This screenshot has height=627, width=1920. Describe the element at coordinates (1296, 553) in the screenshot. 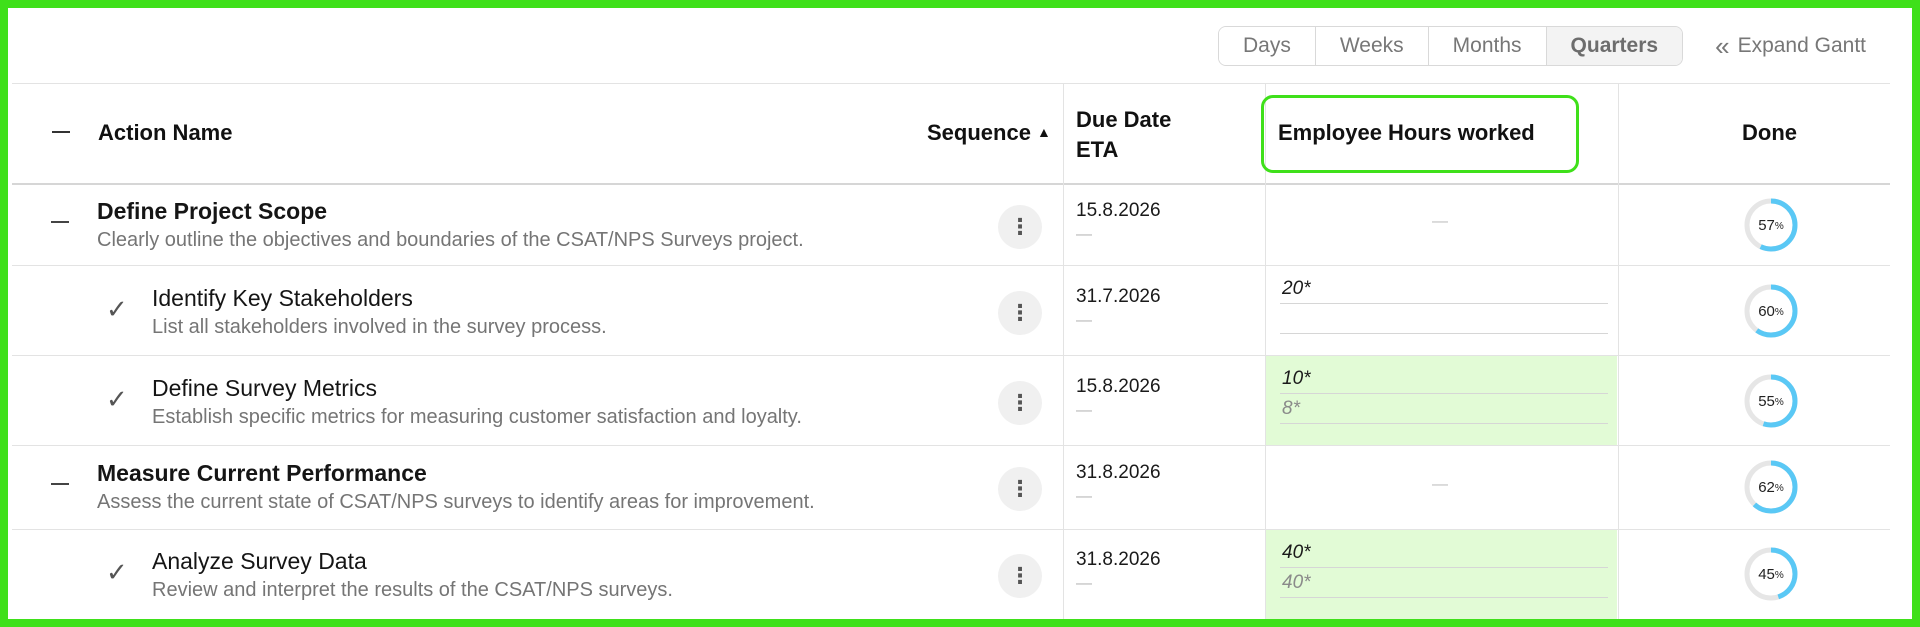

I see `hours-planned-value: 40*` at that location.